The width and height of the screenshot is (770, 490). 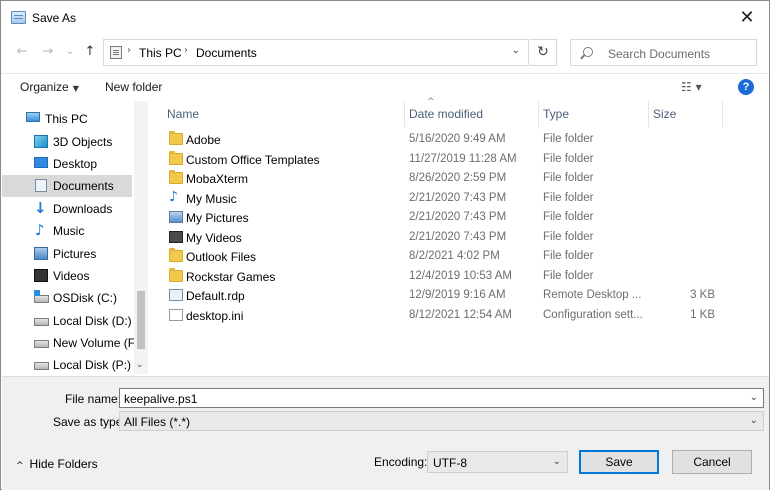 I want to click on sidebar-item-3d-objects: 3D Objects, so click(x=67, y=142).